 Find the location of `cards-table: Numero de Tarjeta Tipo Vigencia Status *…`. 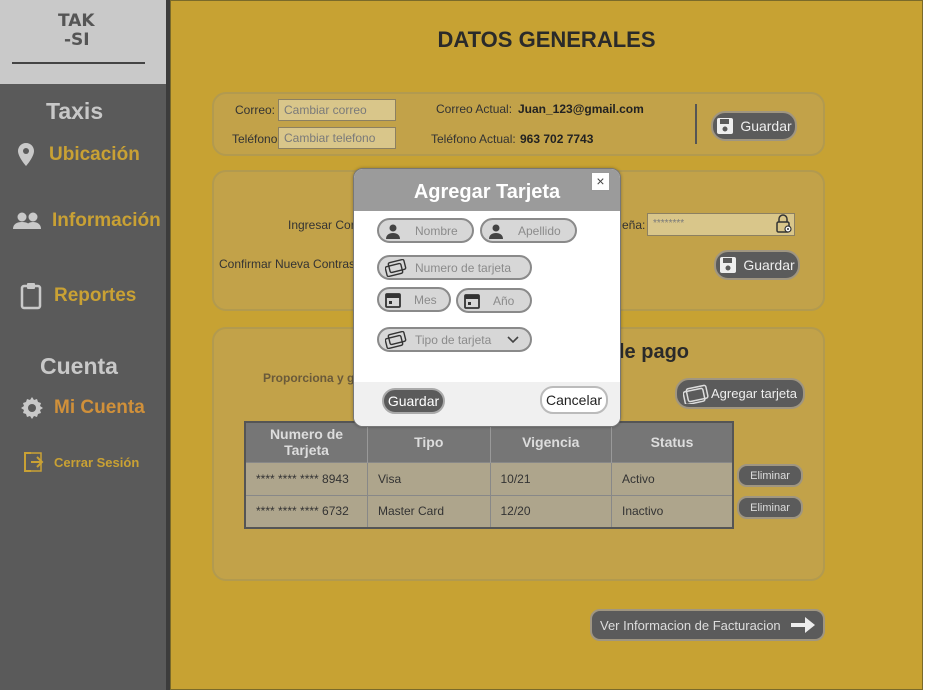

cards-table: Numero de Tarjeta Tipo Vigencia Status *… is located at coordinates (489, 475).